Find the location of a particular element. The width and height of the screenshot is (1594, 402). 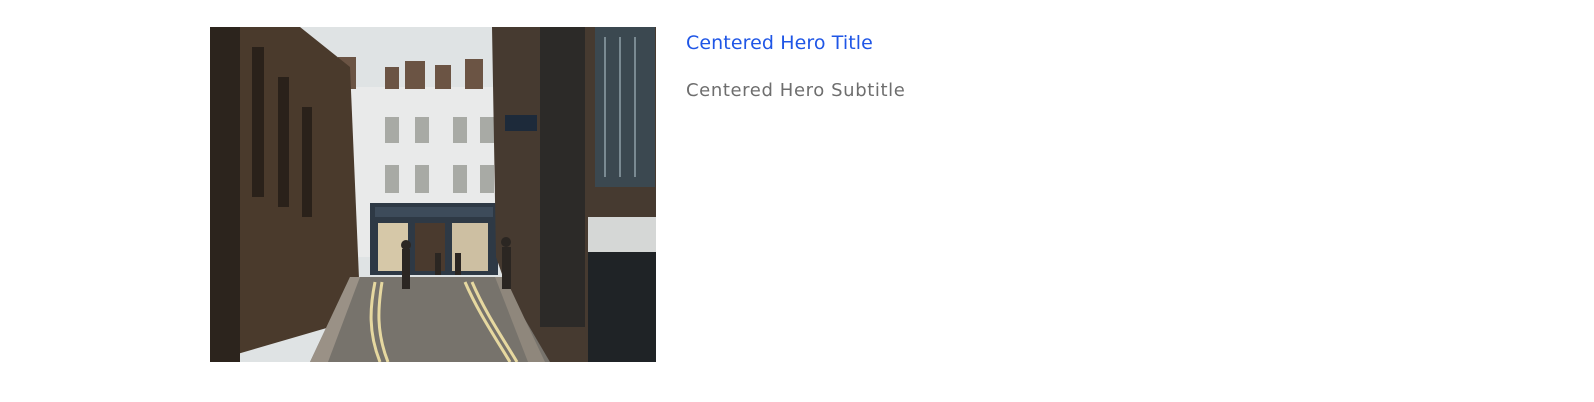

hero-title: Centered Hero Title is located at coordinates (795, 43).